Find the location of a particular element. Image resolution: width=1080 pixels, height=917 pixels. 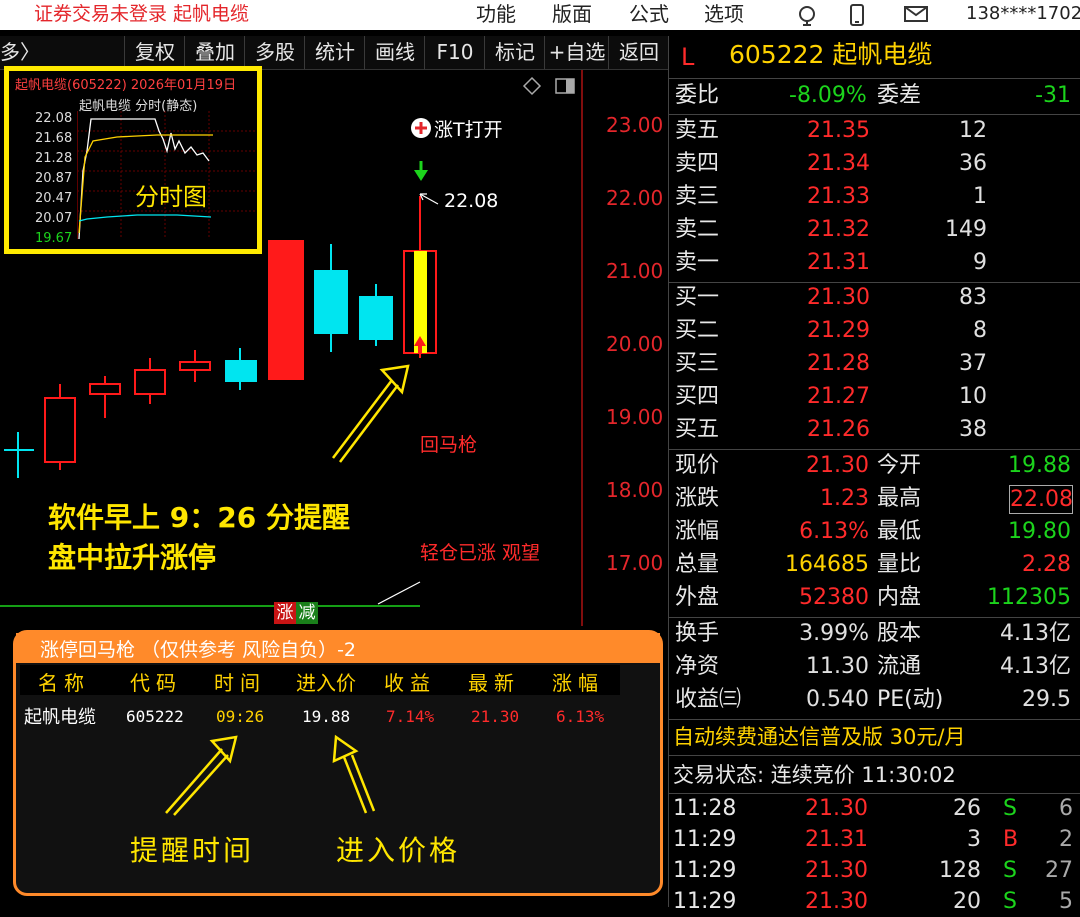

menu-formula: 公式 is located at coordinates (649, 15).